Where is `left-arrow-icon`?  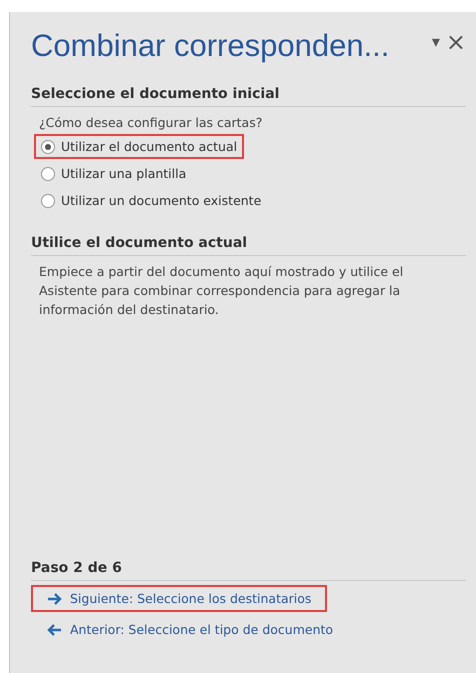 left-arrow-icon is located at coordinates (54, 630).